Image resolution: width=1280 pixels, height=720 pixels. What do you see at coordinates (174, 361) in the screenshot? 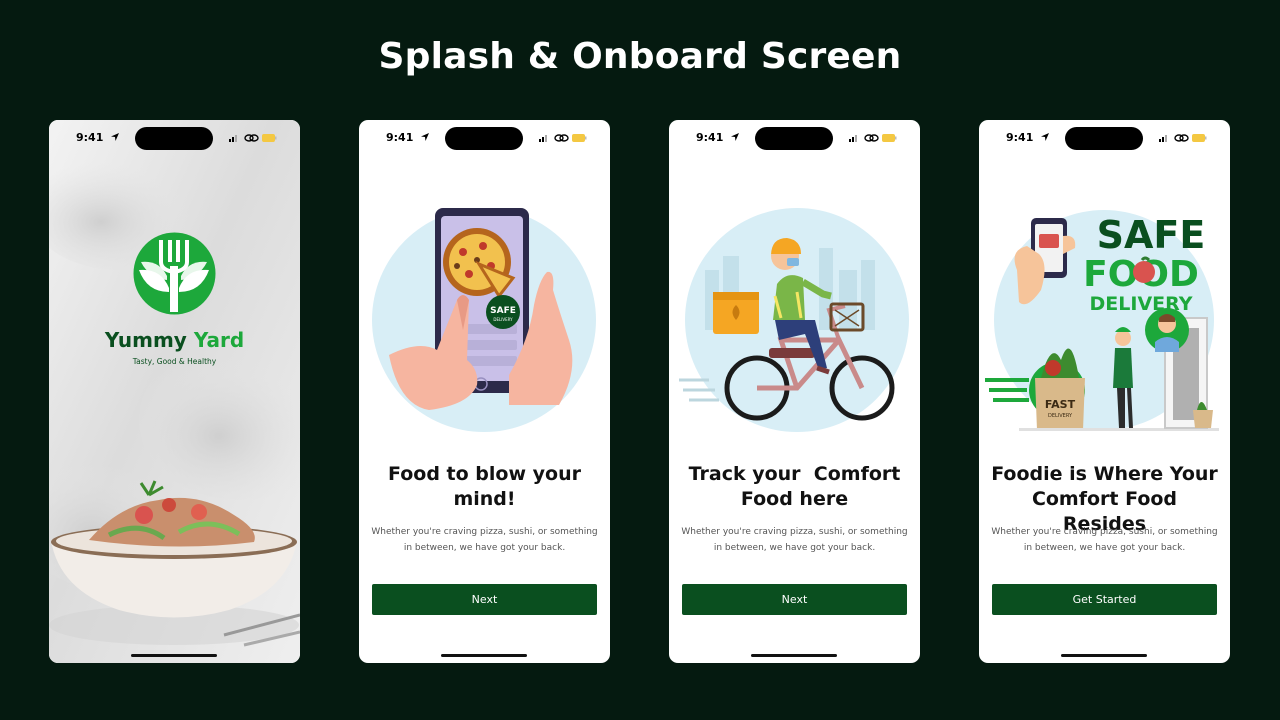
I see `brand-tagline: Tasty, Good & Healthy` at bounding box center [174, 361].